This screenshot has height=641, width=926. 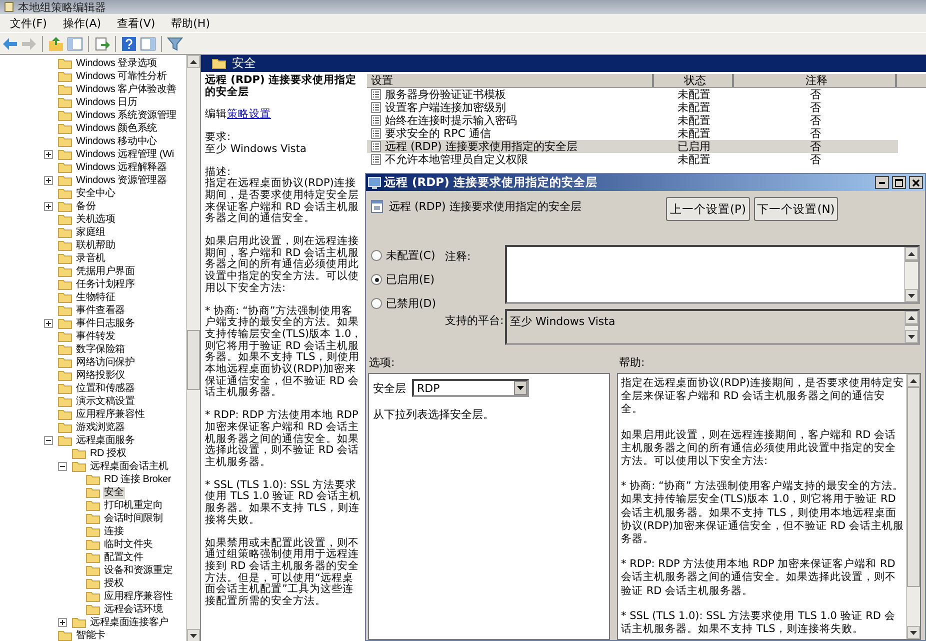 I want to click on tree-item: 会话时间限制, so click(x=133, y=518).